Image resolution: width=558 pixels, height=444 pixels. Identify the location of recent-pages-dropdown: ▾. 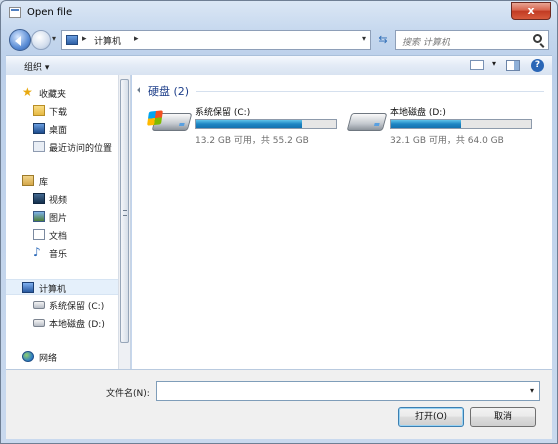
(54, 38).